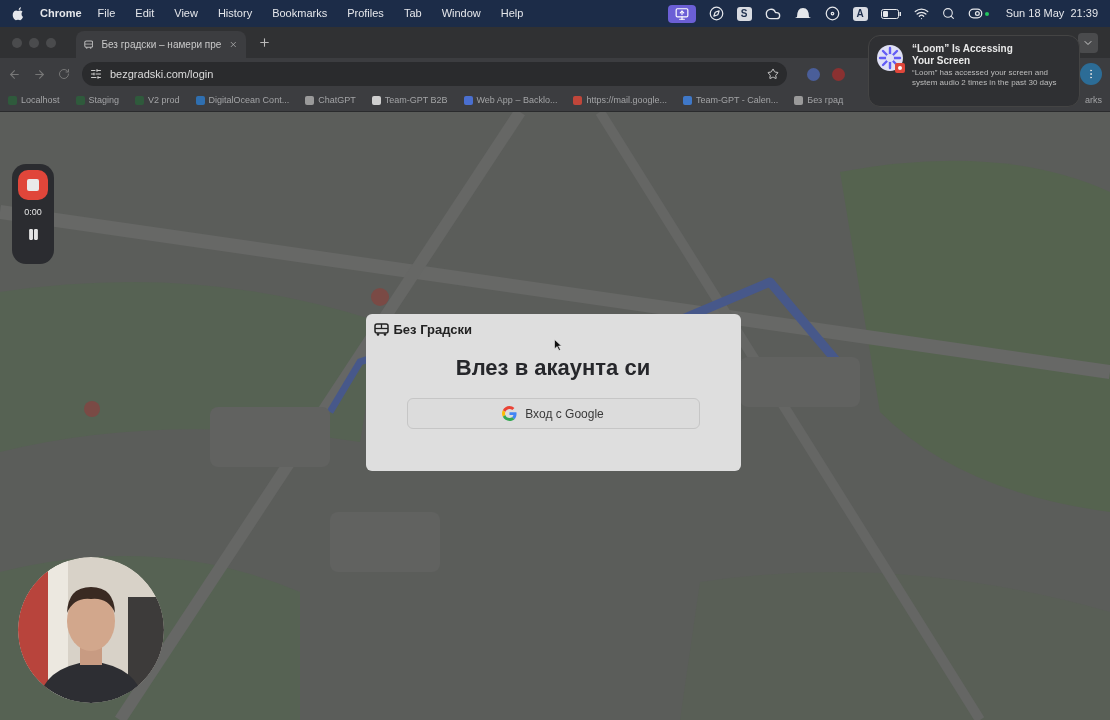 This screenshot has height=720, width=1110. What do you see at coordinates (416, 100) in the screenshot?
I see `bookmark-link: Team-GPT B2B` at bounding box center [416, 100].